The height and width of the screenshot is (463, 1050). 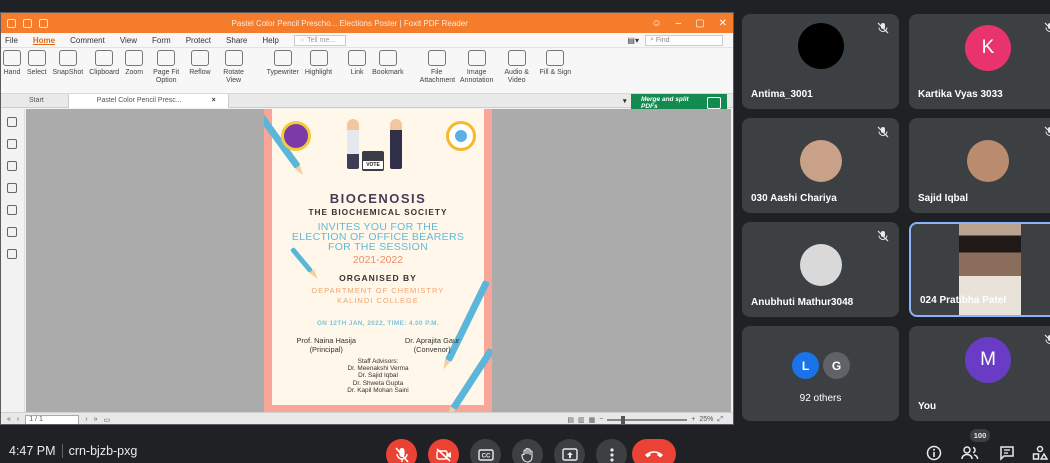 I want to click on select-tool-button: Select, so click(x=36, y=63).